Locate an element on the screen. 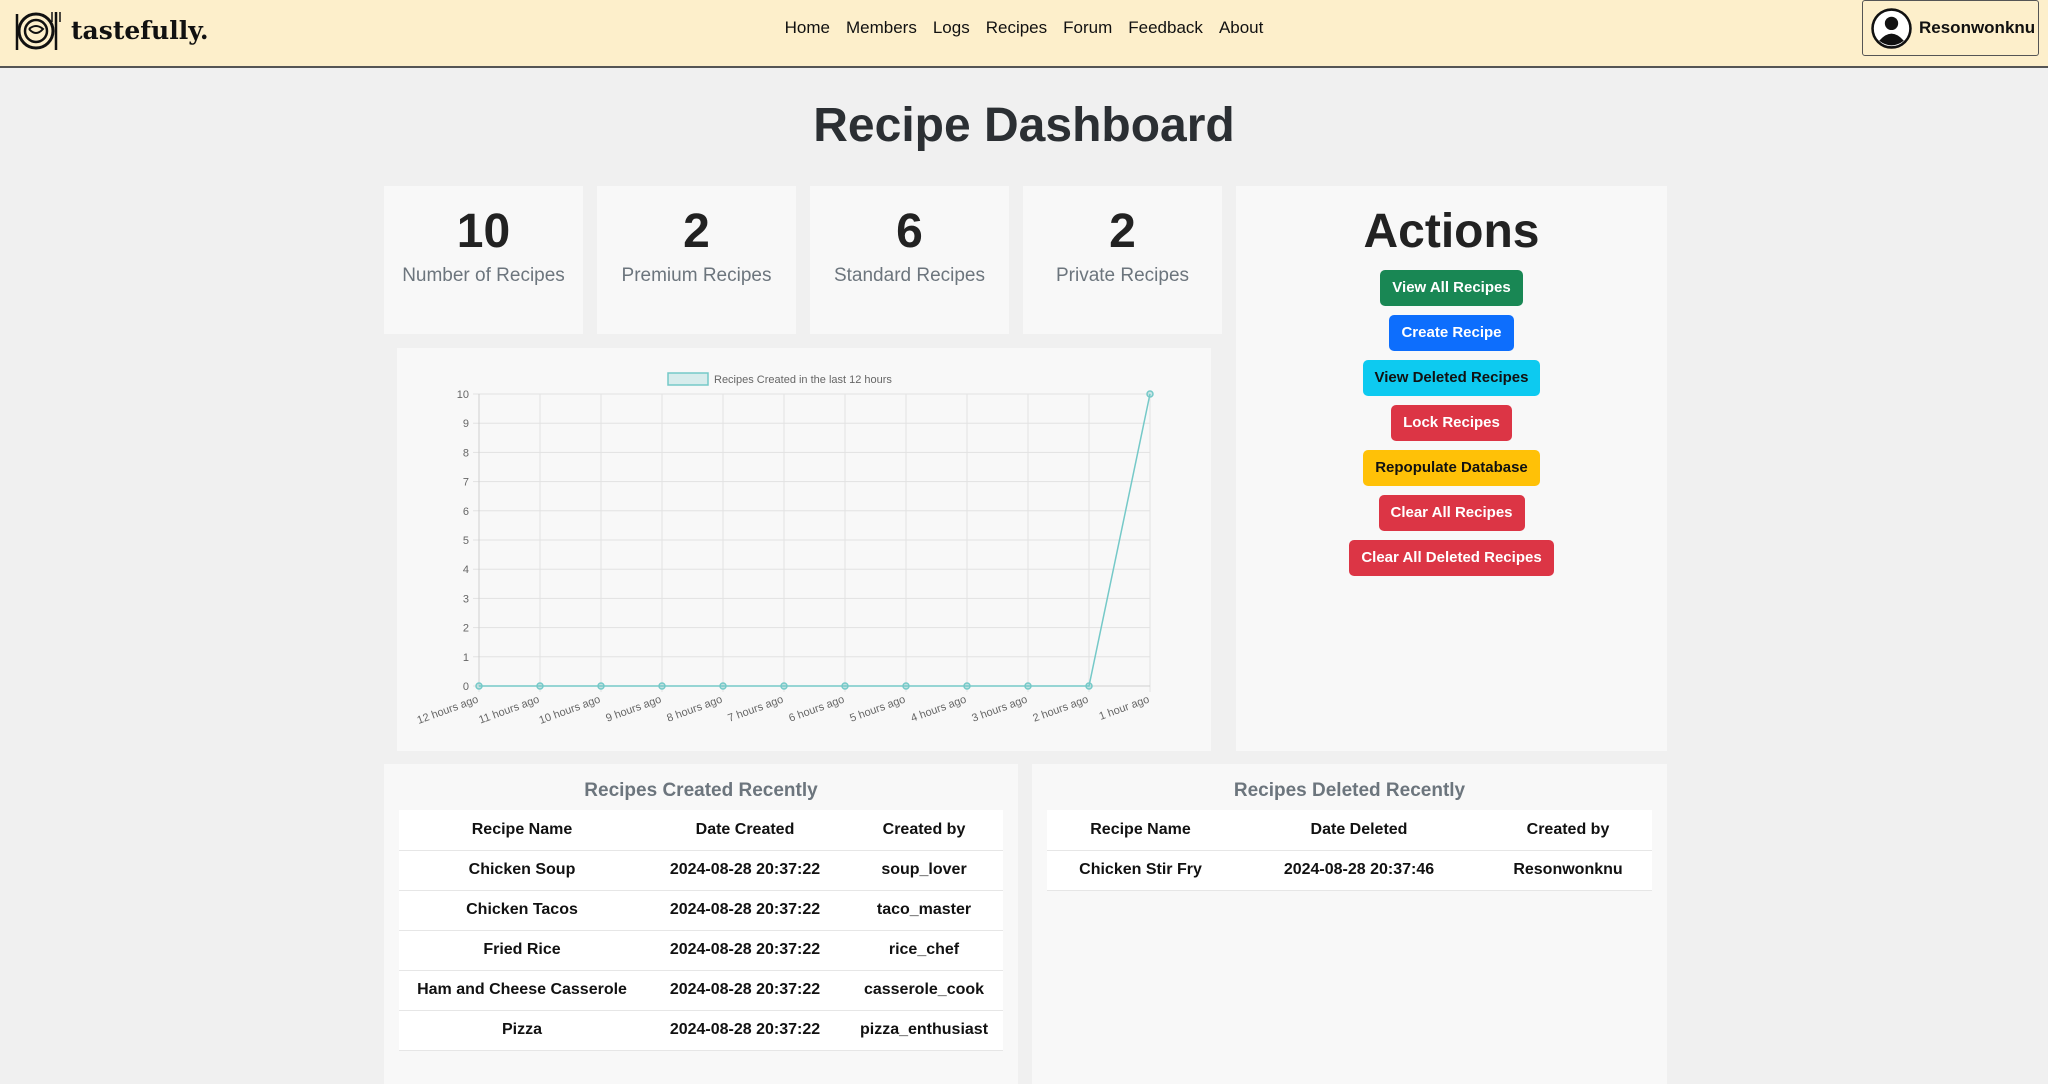 Image resolution: width=2048 pixels, height=1084 pixels. stat-card-total: 10 Number of Recipes is located at coordinates (483, 260).